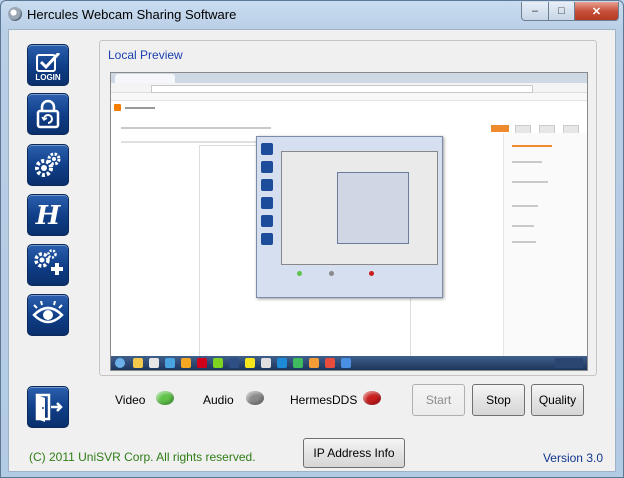 The width and height of the screenshot is (624, 478). Describe the element at coordinates (331, 273) in the screenshot. I see `preview-nested-audio-led` at that location.